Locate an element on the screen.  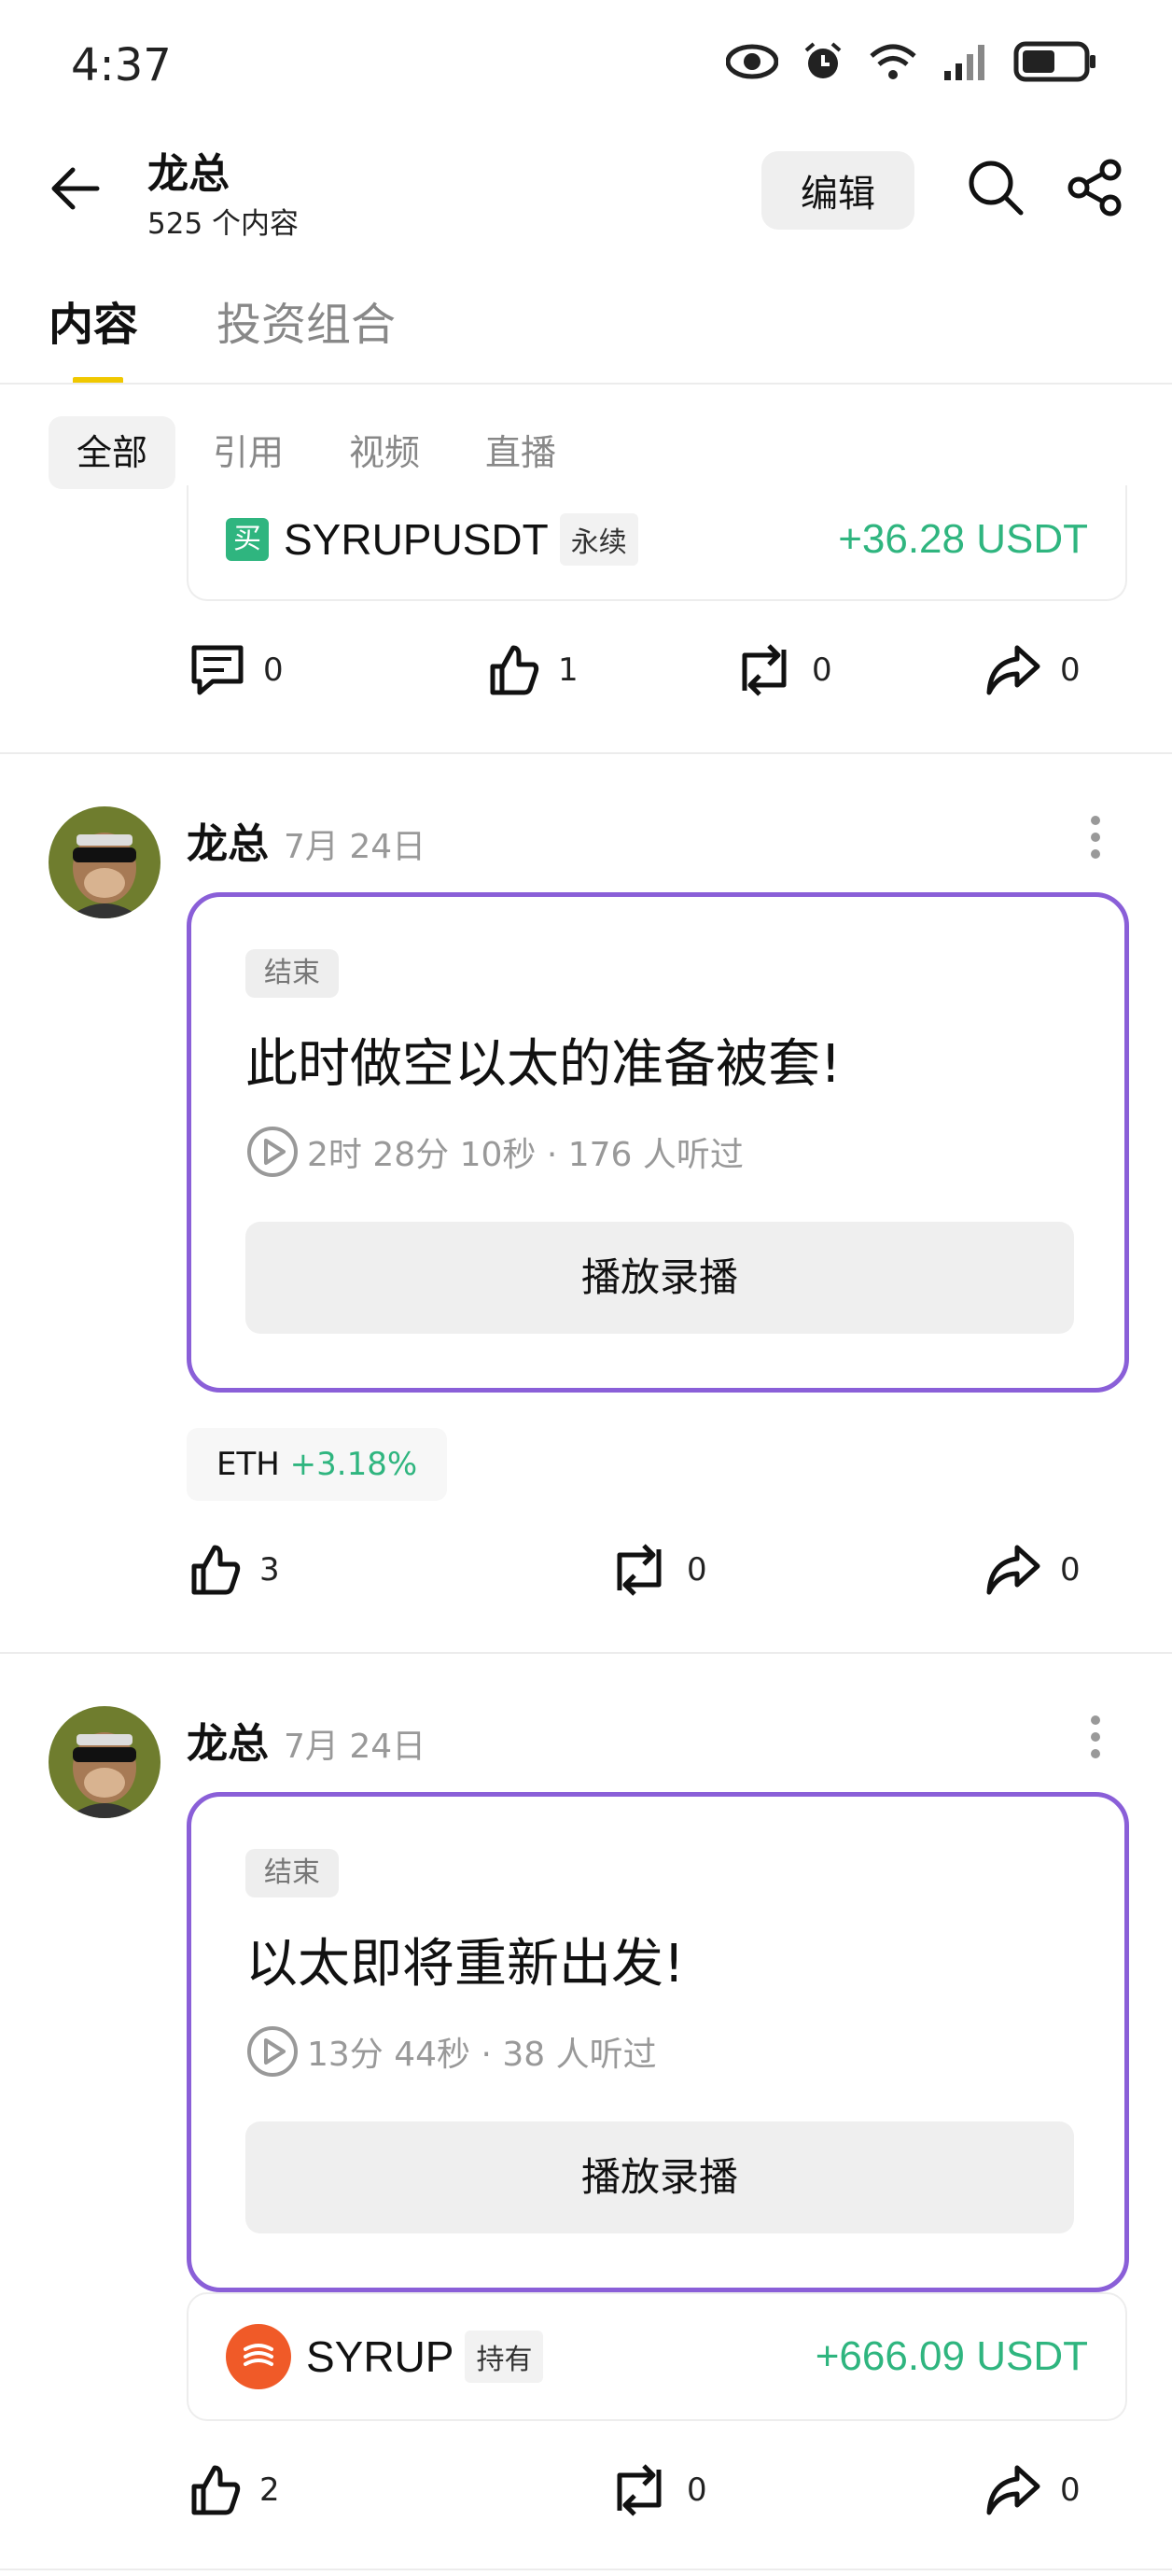
coin-symbol: ETH is located at coordinates (248, 1464).